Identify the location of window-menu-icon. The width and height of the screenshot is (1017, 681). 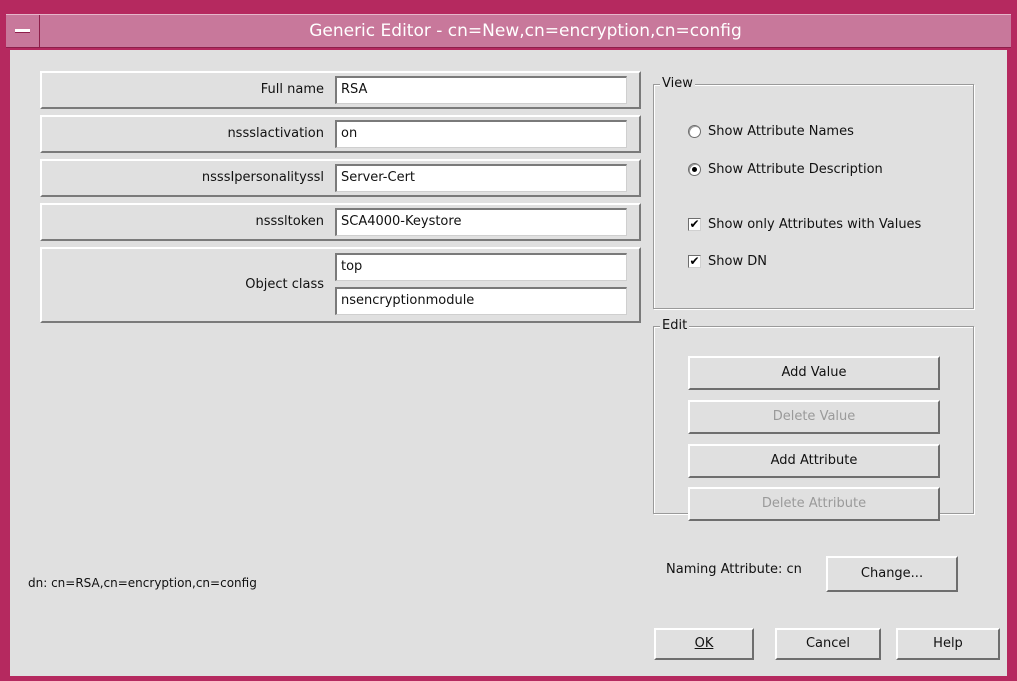
(22, 30).